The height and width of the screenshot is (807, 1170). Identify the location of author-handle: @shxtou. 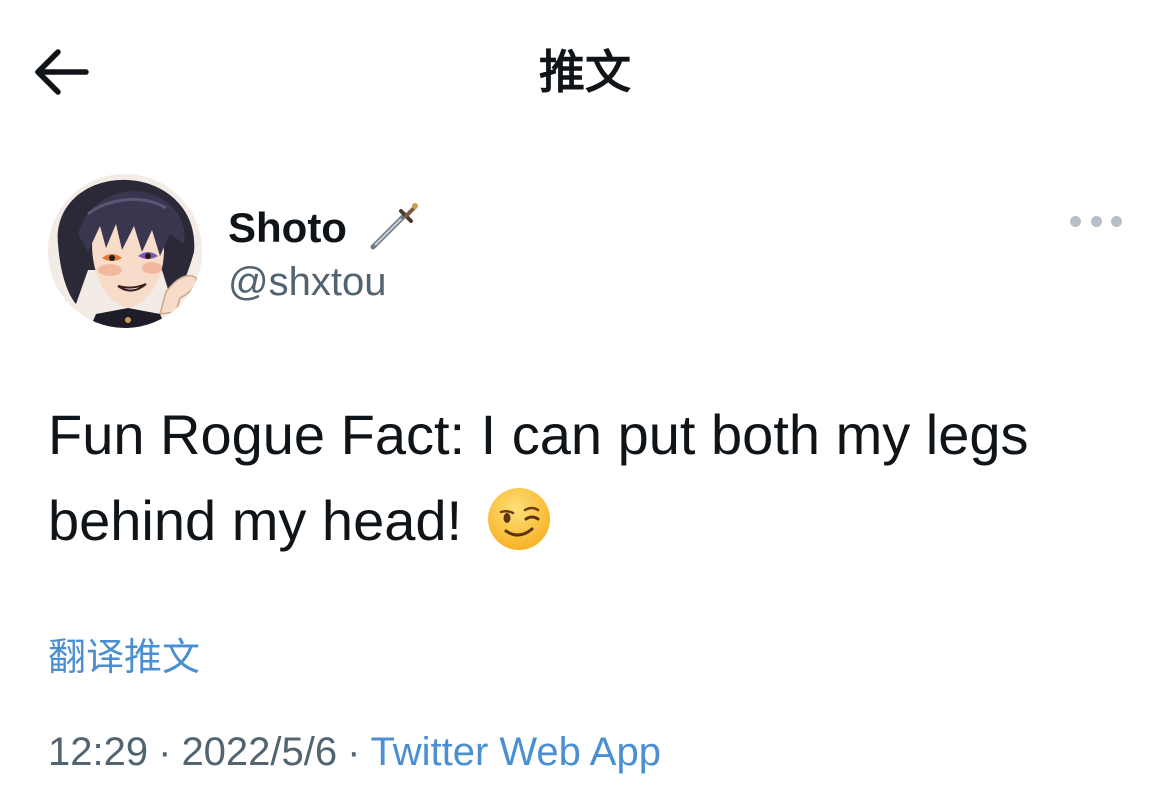
(307, 282).